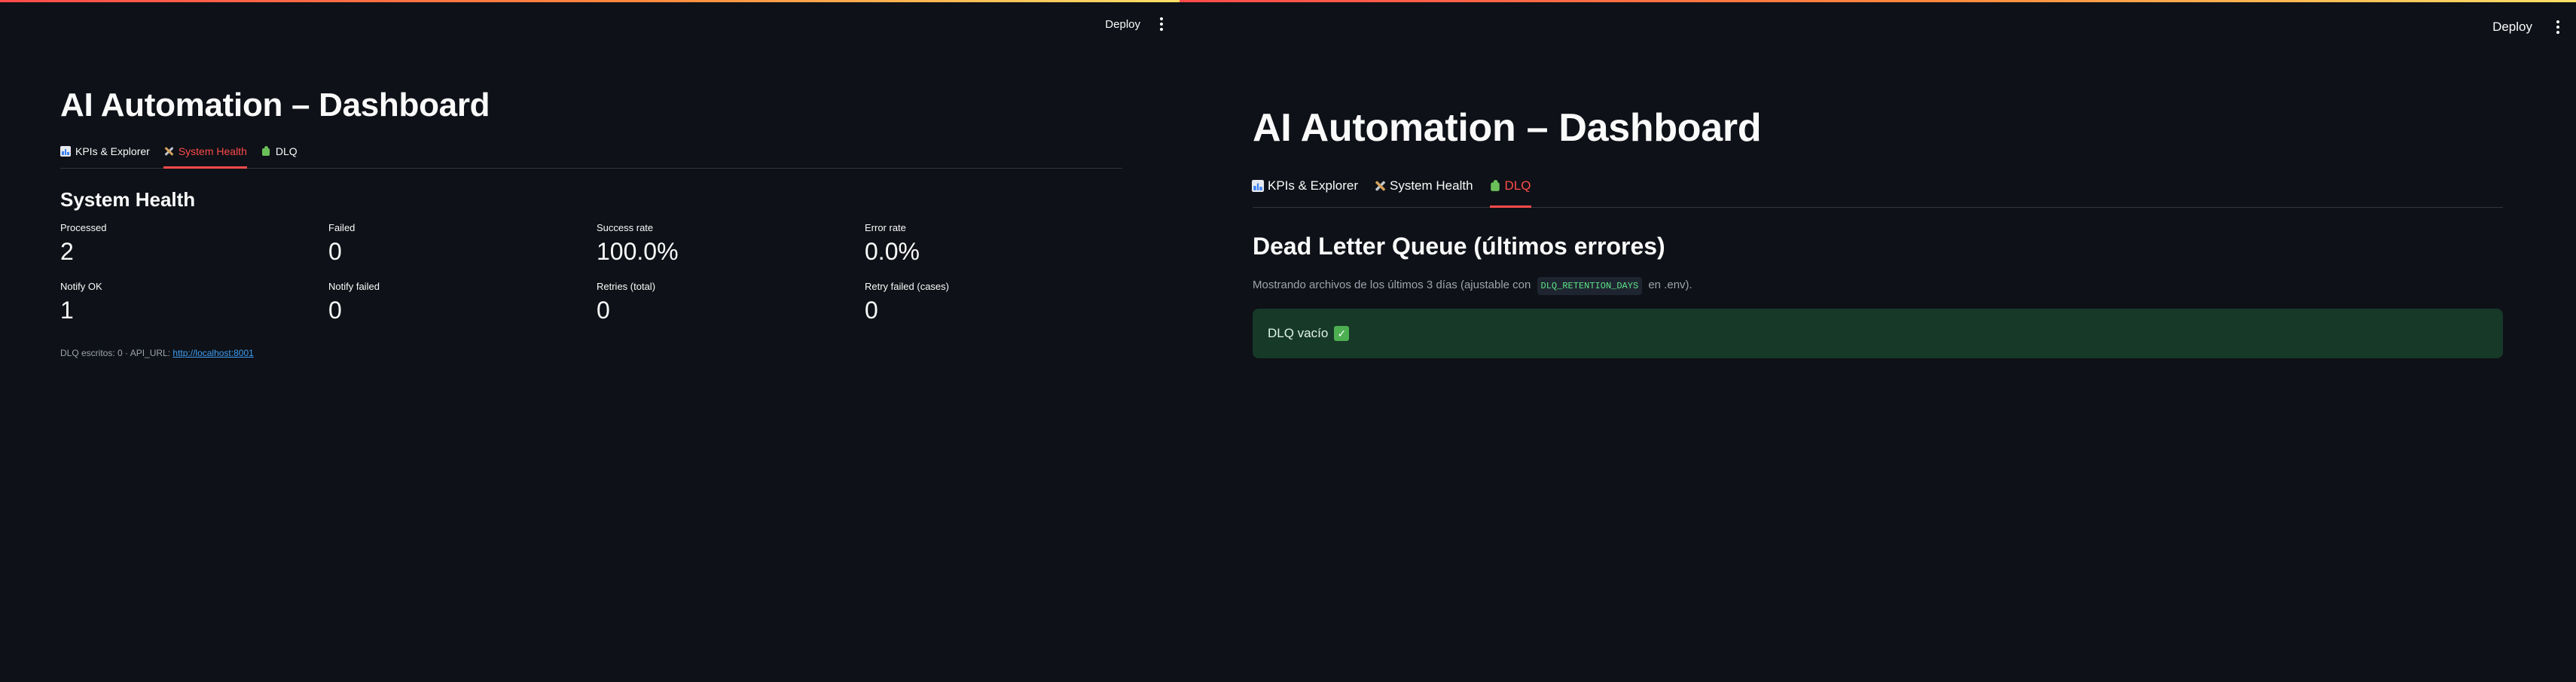 The image size is (2576, 682). I want to click on alert-text: DLQ vacío, so click(1299, 333).